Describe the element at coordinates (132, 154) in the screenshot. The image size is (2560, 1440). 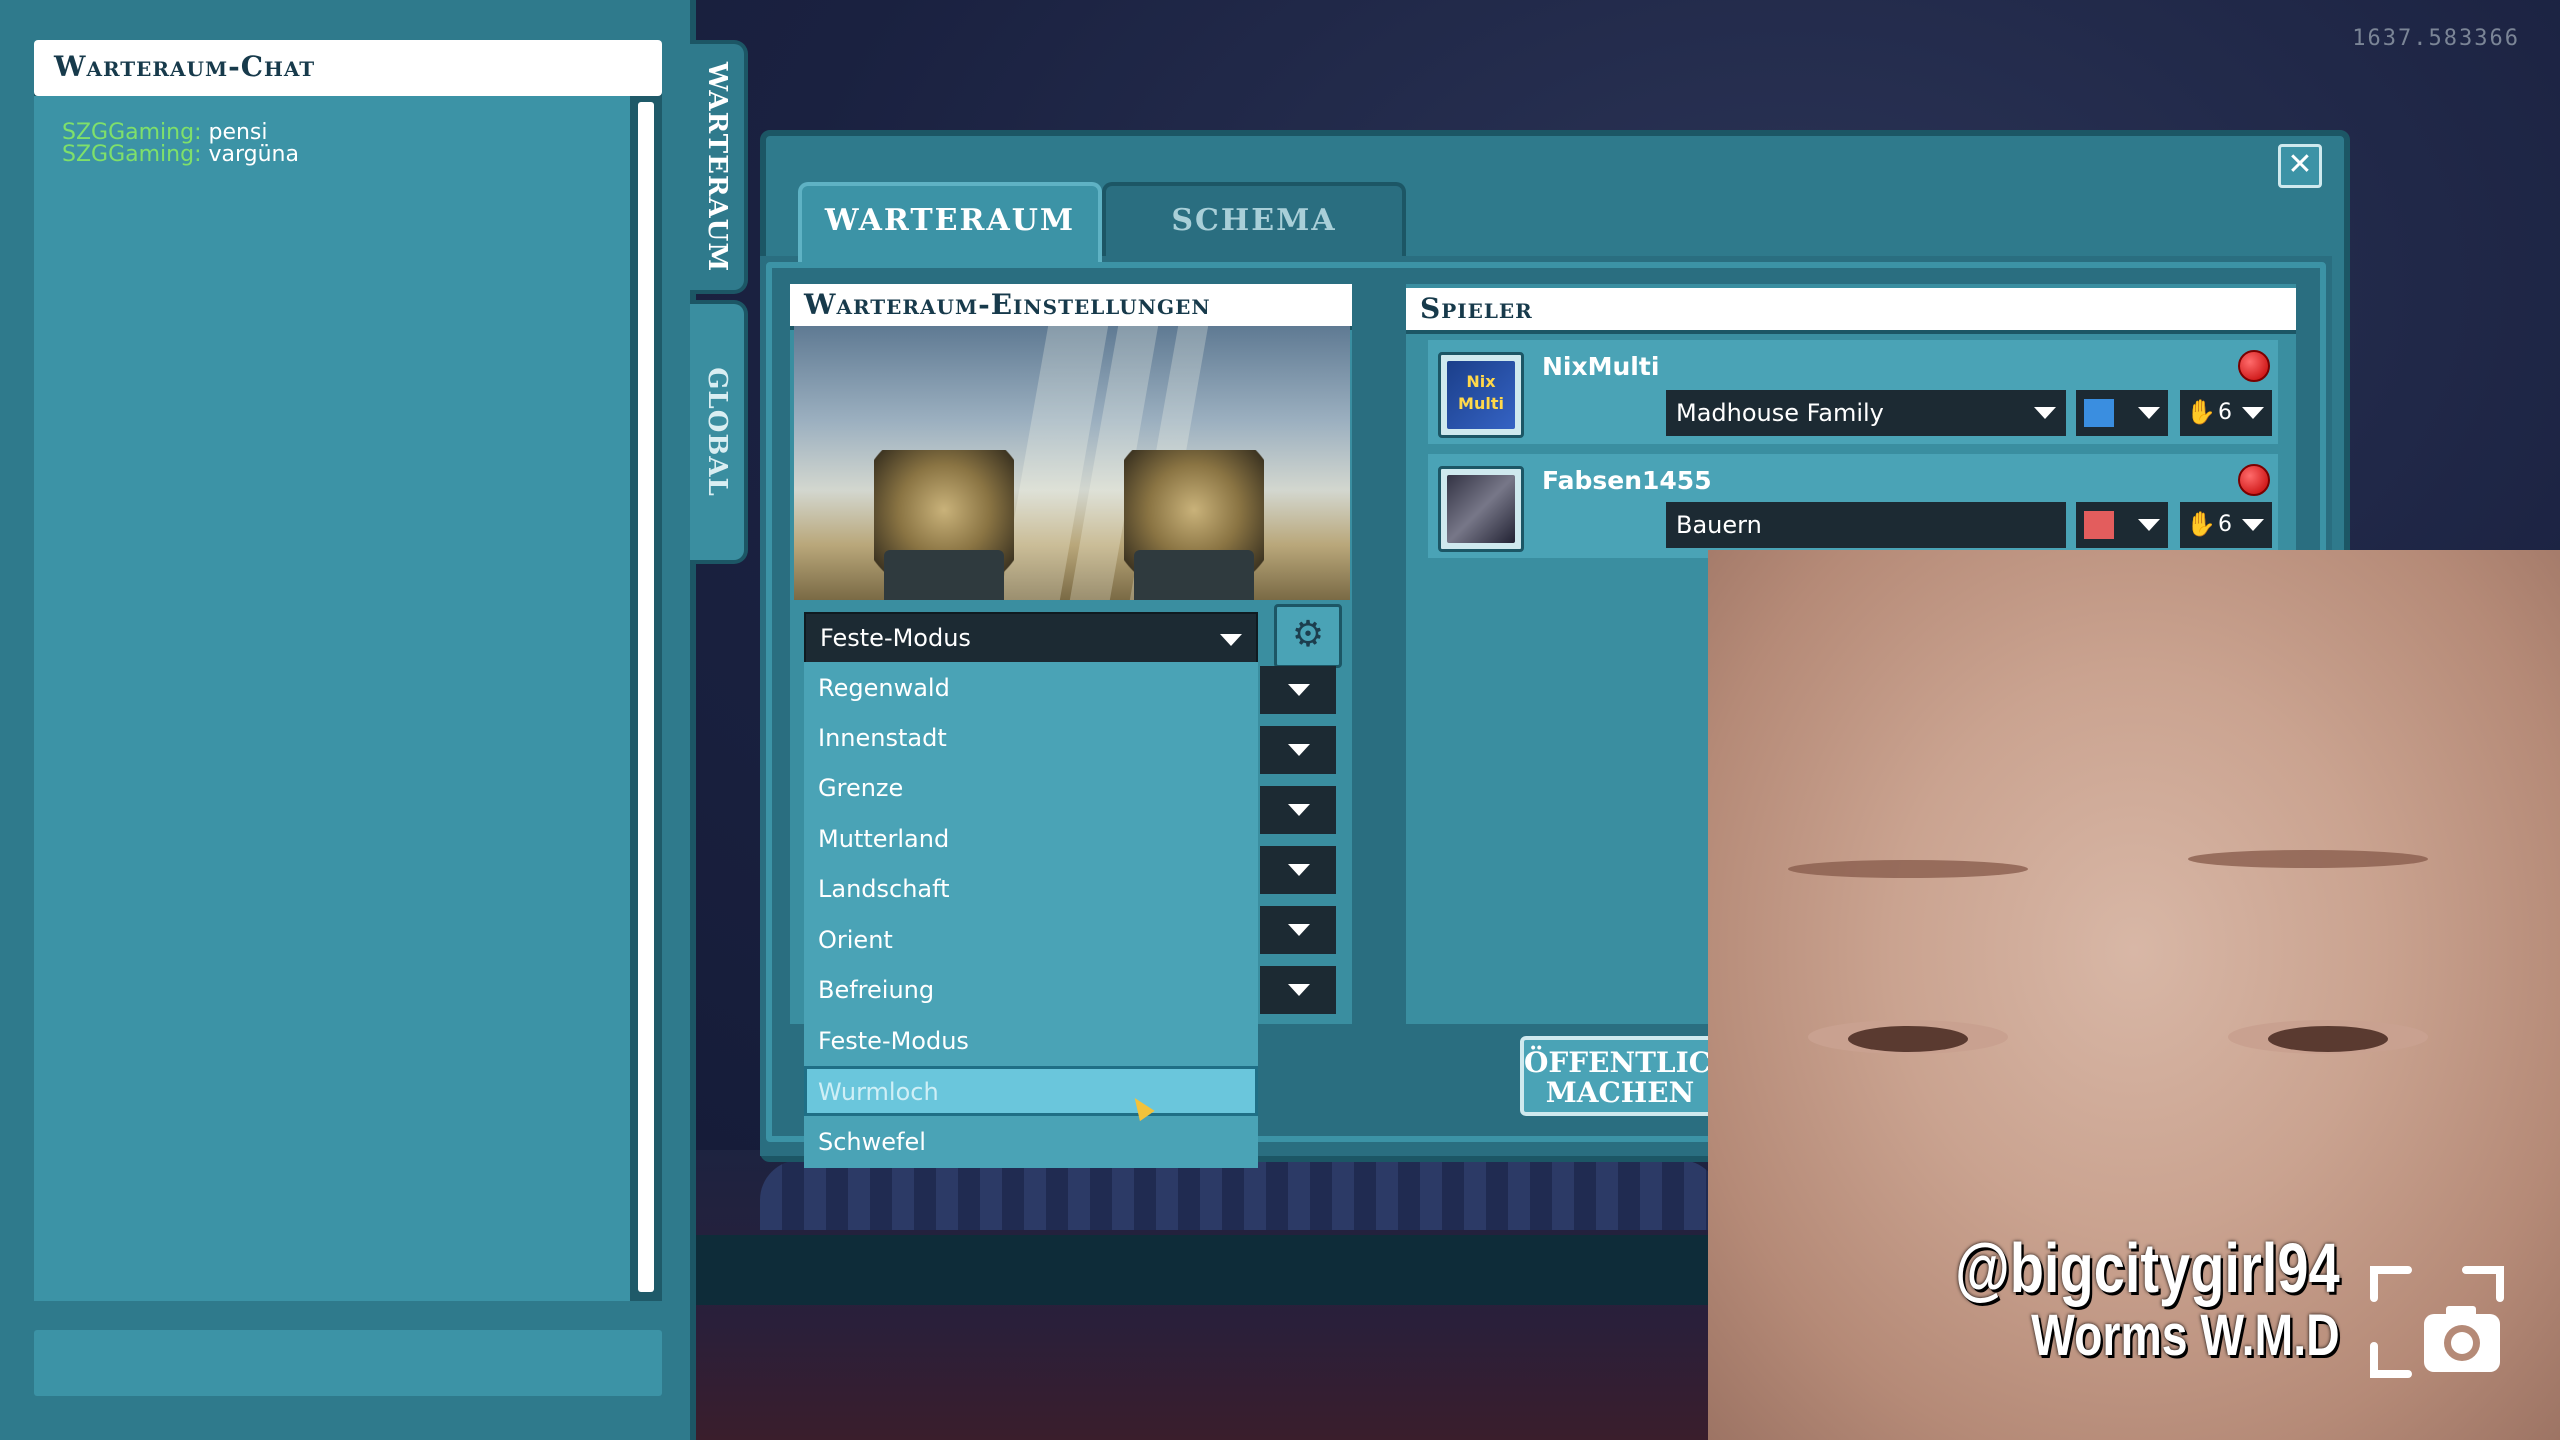
I see `chat-username: SZGGaming:` at that location.